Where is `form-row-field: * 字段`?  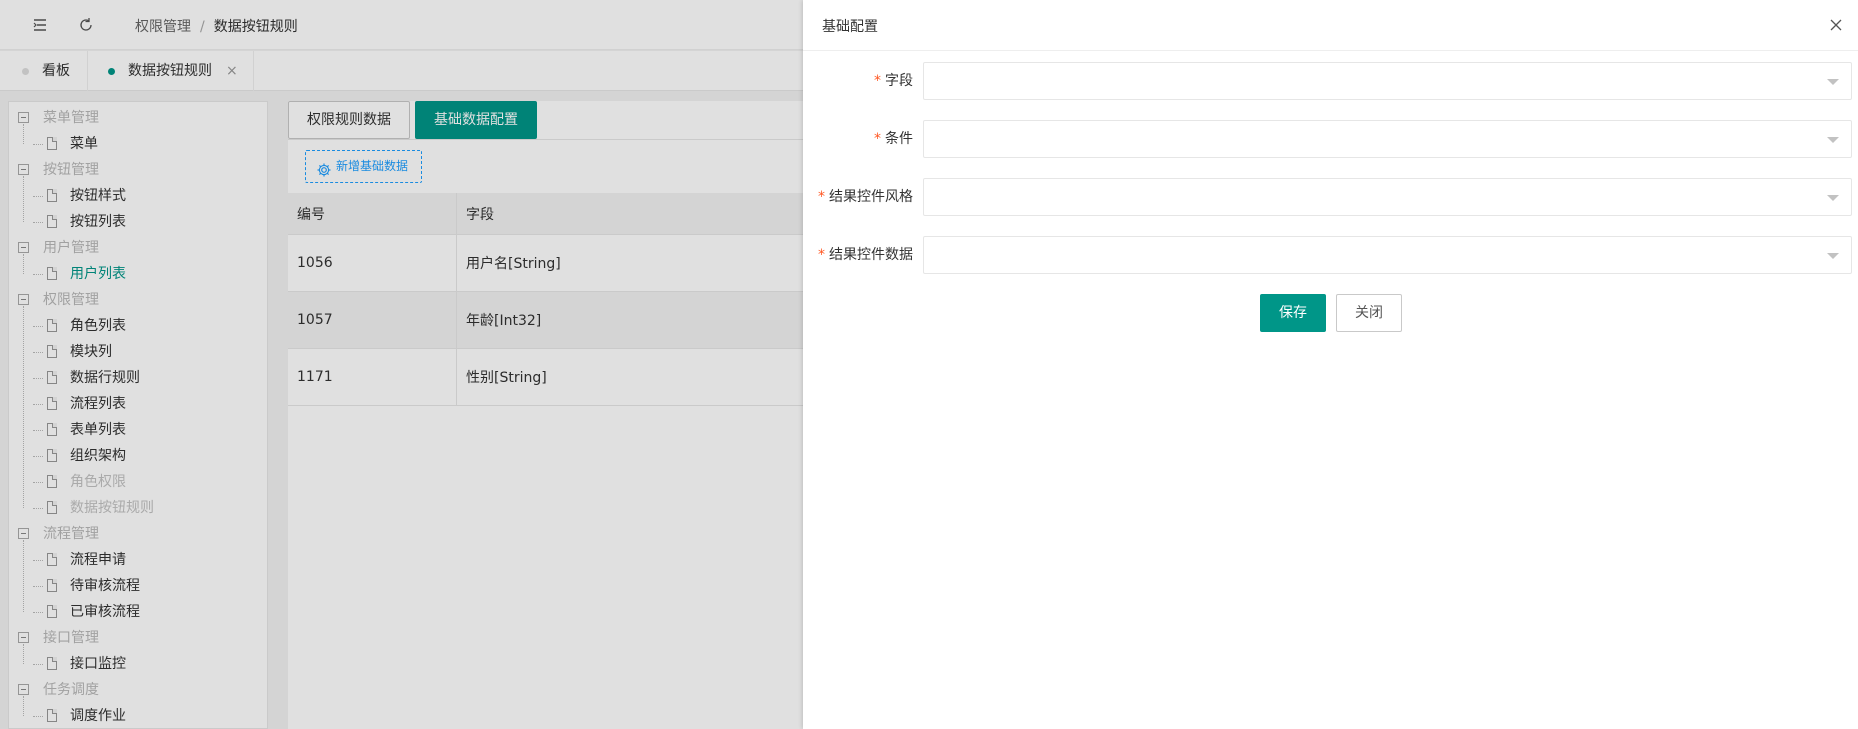
form-row-field: * 字段 is located at coordinates (1330, 81).